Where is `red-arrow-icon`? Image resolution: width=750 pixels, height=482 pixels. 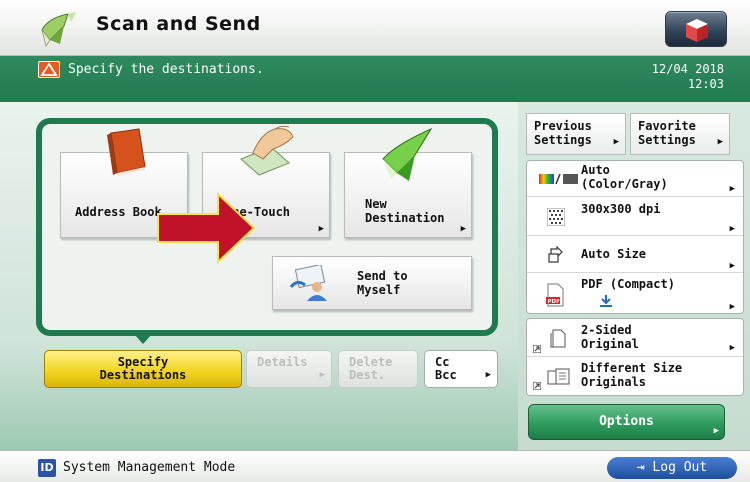
red-arrow-icon is located at coordinates (206, 228).